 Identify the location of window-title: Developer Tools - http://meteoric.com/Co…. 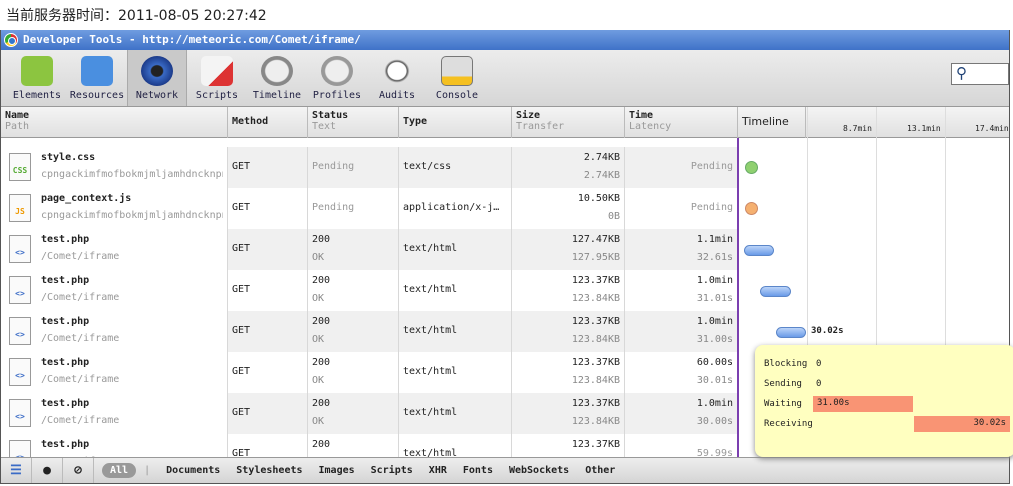
(192, 39).